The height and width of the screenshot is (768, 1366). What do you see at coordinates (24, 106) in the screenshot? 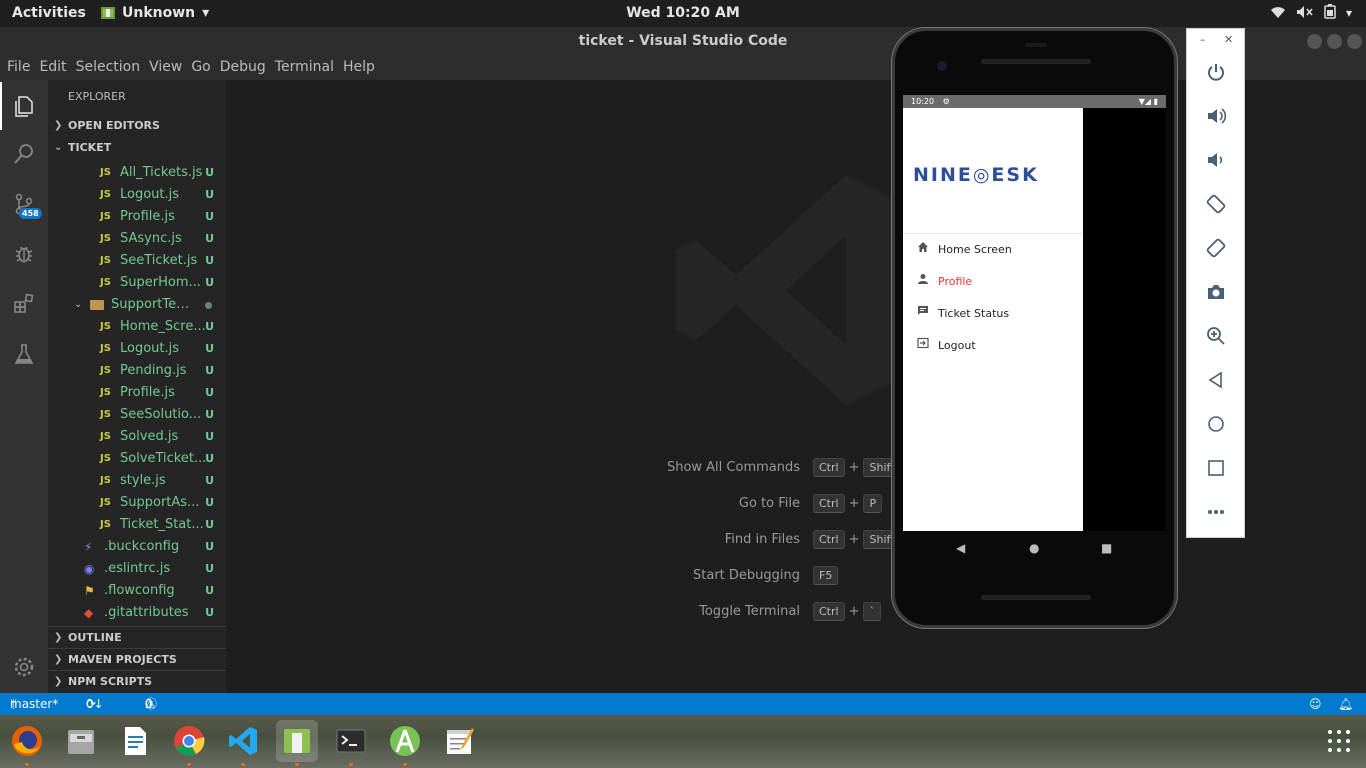
I see `explorer-icon` at bounding box center [24, 106].